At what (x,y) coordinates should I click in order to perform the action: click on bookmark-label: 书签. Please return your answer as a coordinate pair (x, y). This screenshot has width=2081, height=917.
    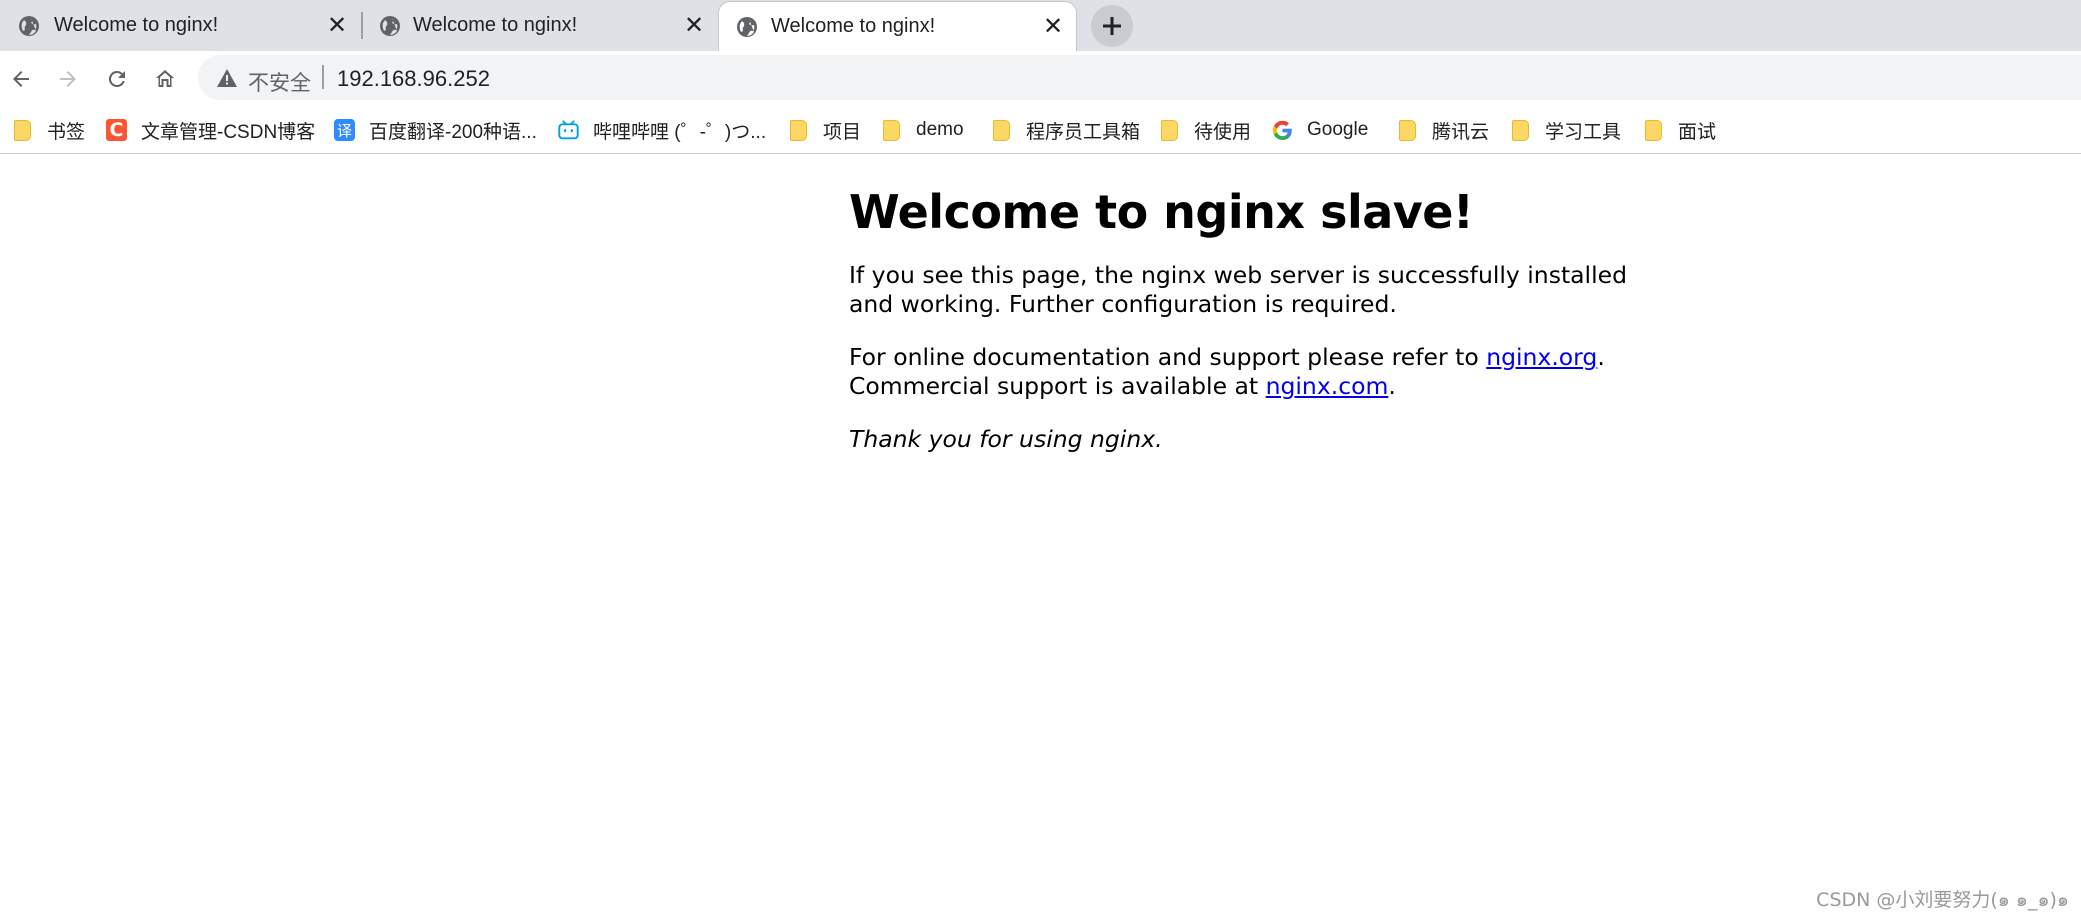
    Looking at the image, I should click on (66, 132).